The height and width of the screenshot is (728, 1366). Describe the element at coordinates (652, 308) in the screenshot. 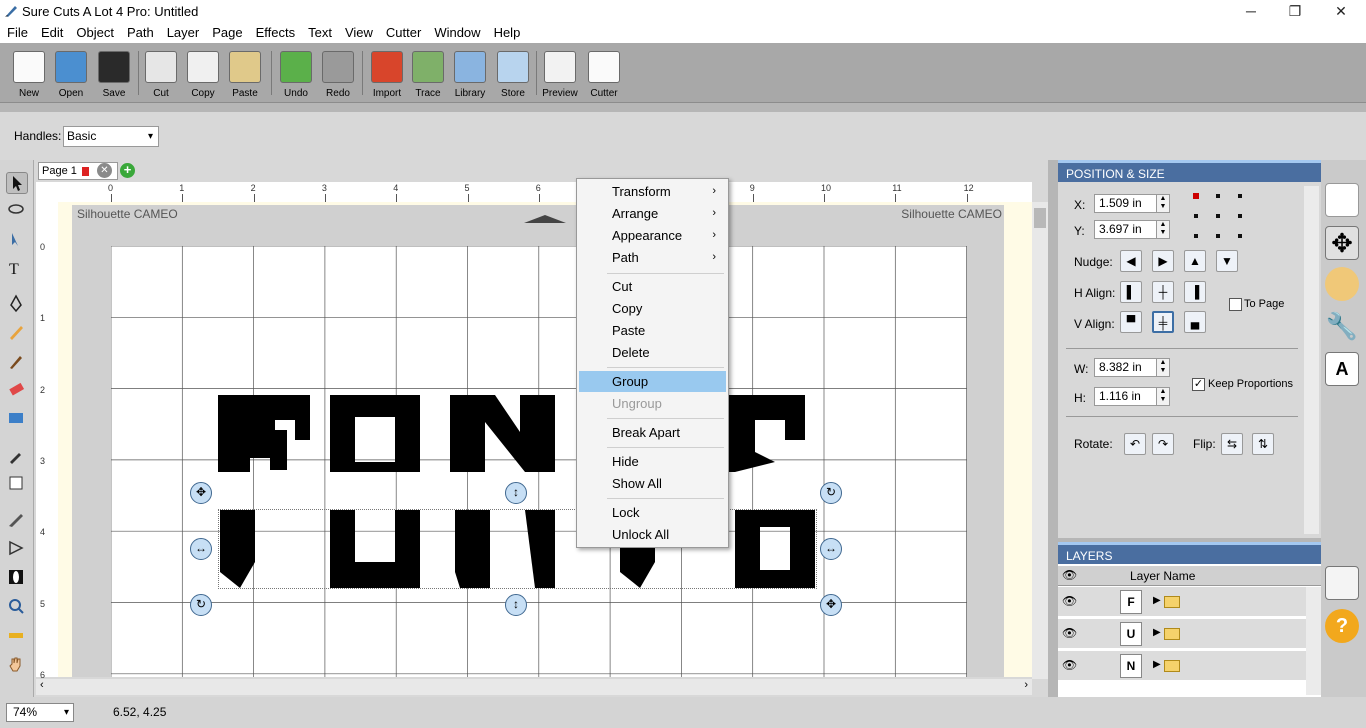

I see `menu-item-copy: Copy` at that location.